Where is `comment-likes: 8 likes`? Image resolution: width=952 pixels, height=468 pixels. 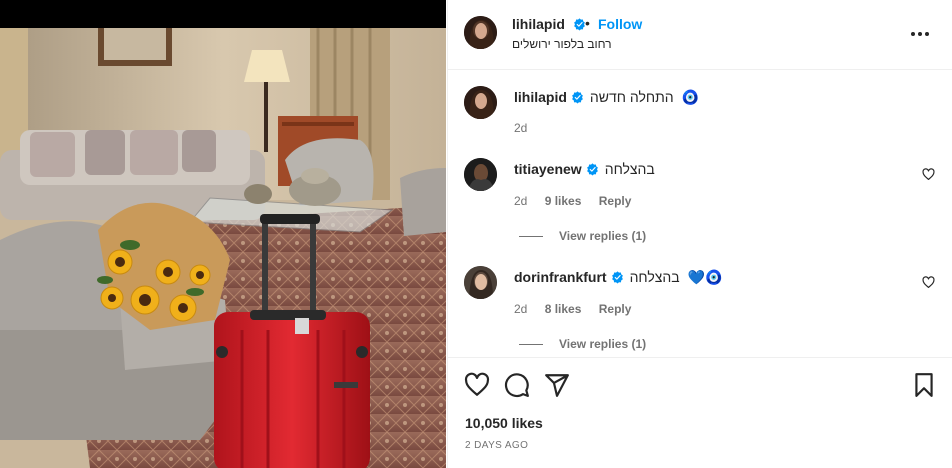
comment-likes: 8 likes is located at coordinates (563, 309).